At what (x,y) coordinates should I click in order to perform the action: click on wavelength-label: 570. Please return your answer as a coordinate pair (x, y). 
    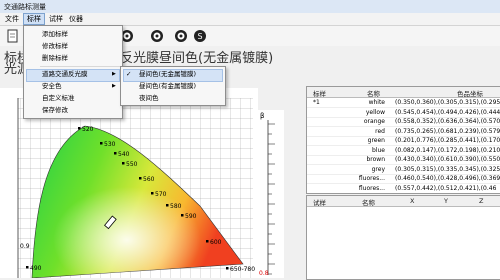
    Looking at the image, I should click on (161, 194).